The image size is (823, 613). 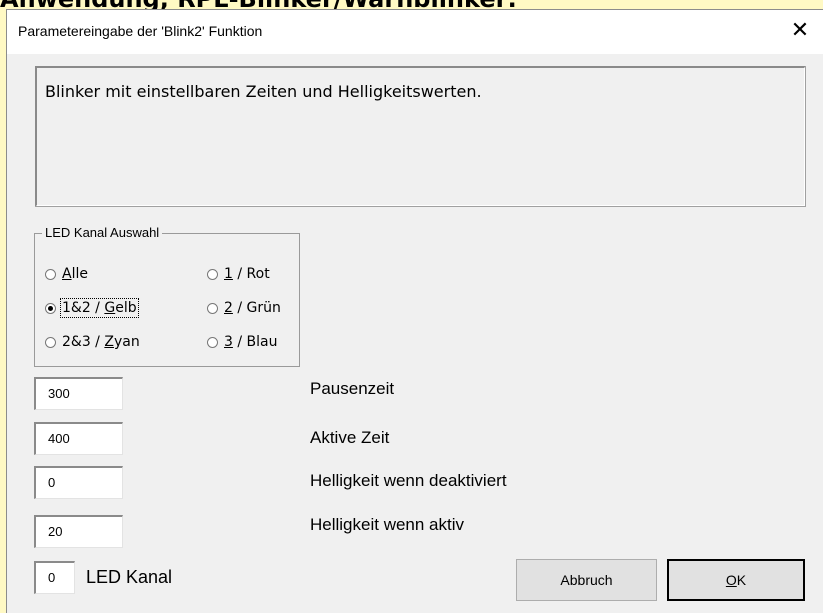 I want to click on ok-button: OK, so click(x=736, y=580).